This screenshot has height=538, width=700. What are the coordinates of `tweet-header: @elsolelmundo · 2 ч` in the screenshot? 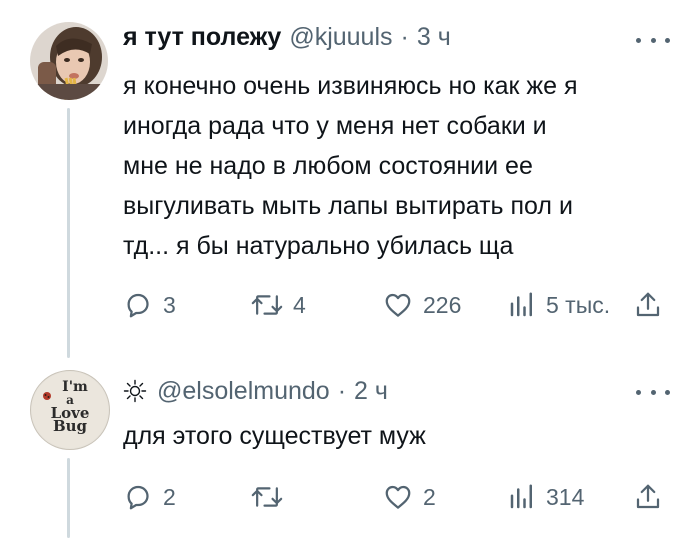 It's located at (255, 391).